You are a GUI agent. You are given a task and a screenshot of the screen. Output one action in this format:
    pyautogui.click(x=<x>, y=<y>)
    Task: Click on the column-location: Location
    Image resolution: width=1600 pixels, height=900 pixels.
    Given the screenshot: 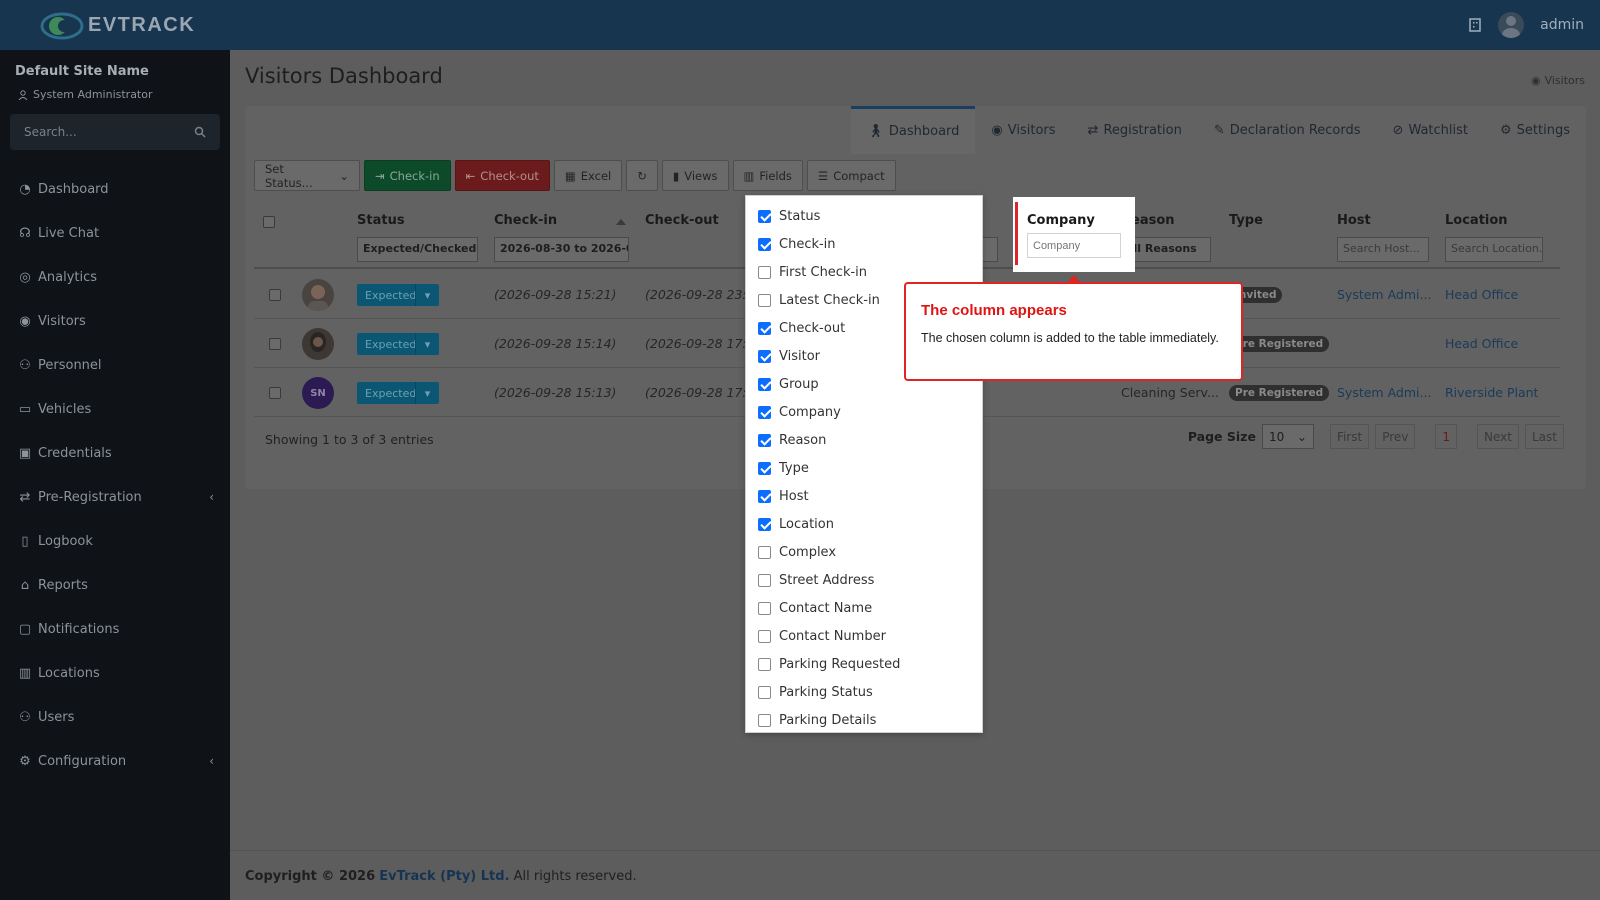 What is the action you would take?
    pyautogui.click(x=1476, y=220)
    